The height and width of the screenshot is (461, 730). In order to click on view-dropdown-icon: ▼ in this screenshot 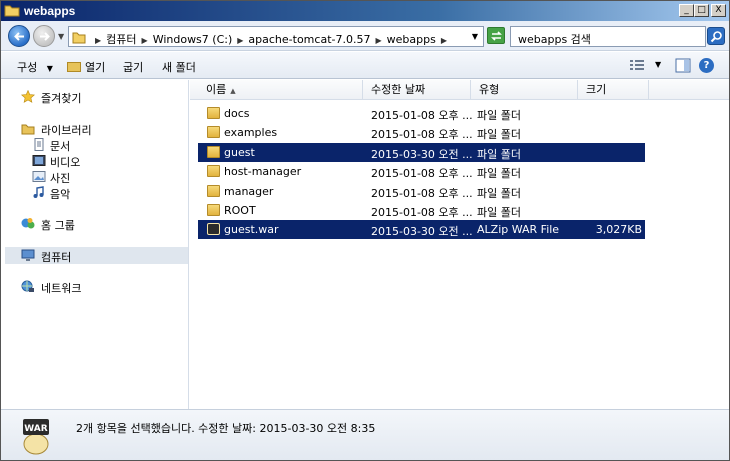, I will do `click(658, 64)`.